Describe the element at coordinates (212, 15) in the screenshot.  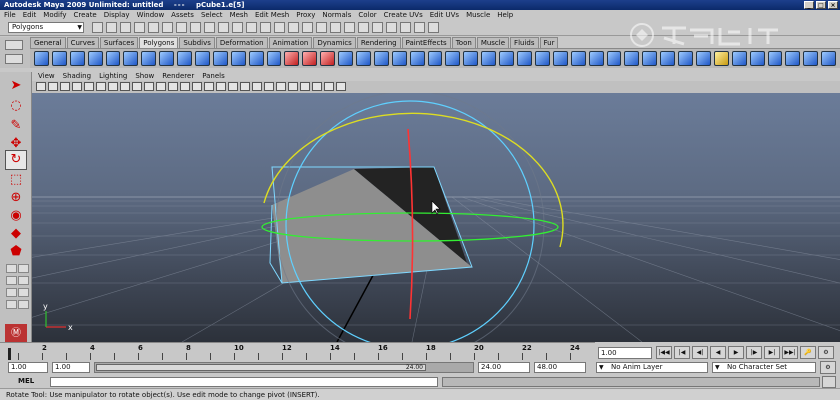
I see `menu-select: Select` at that location.